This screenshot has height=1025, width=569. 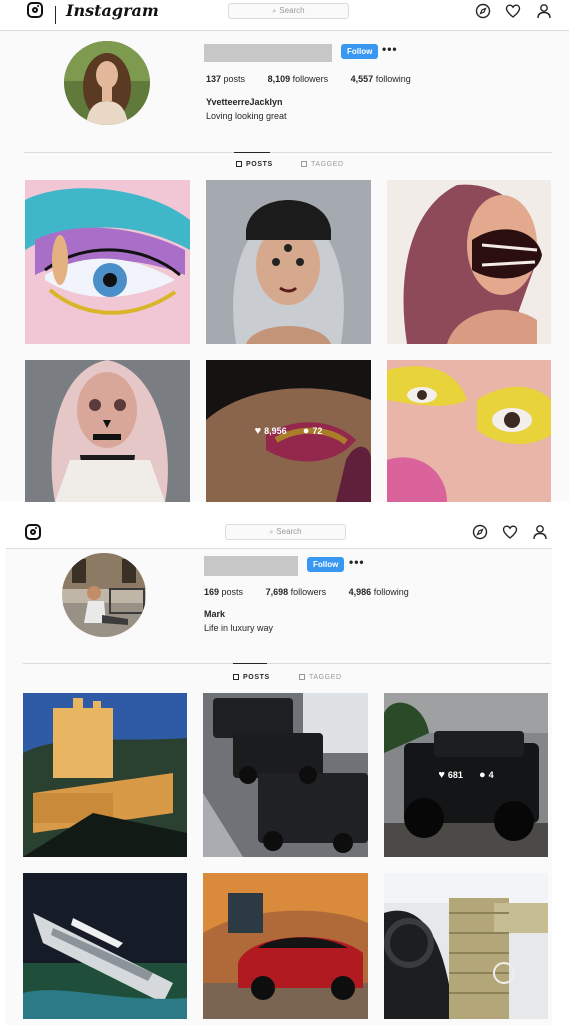 What do you see at coordinates (288, 262) in the screenshot?
I see `post-third-eye-makeup` at bounding box center [288, 262].